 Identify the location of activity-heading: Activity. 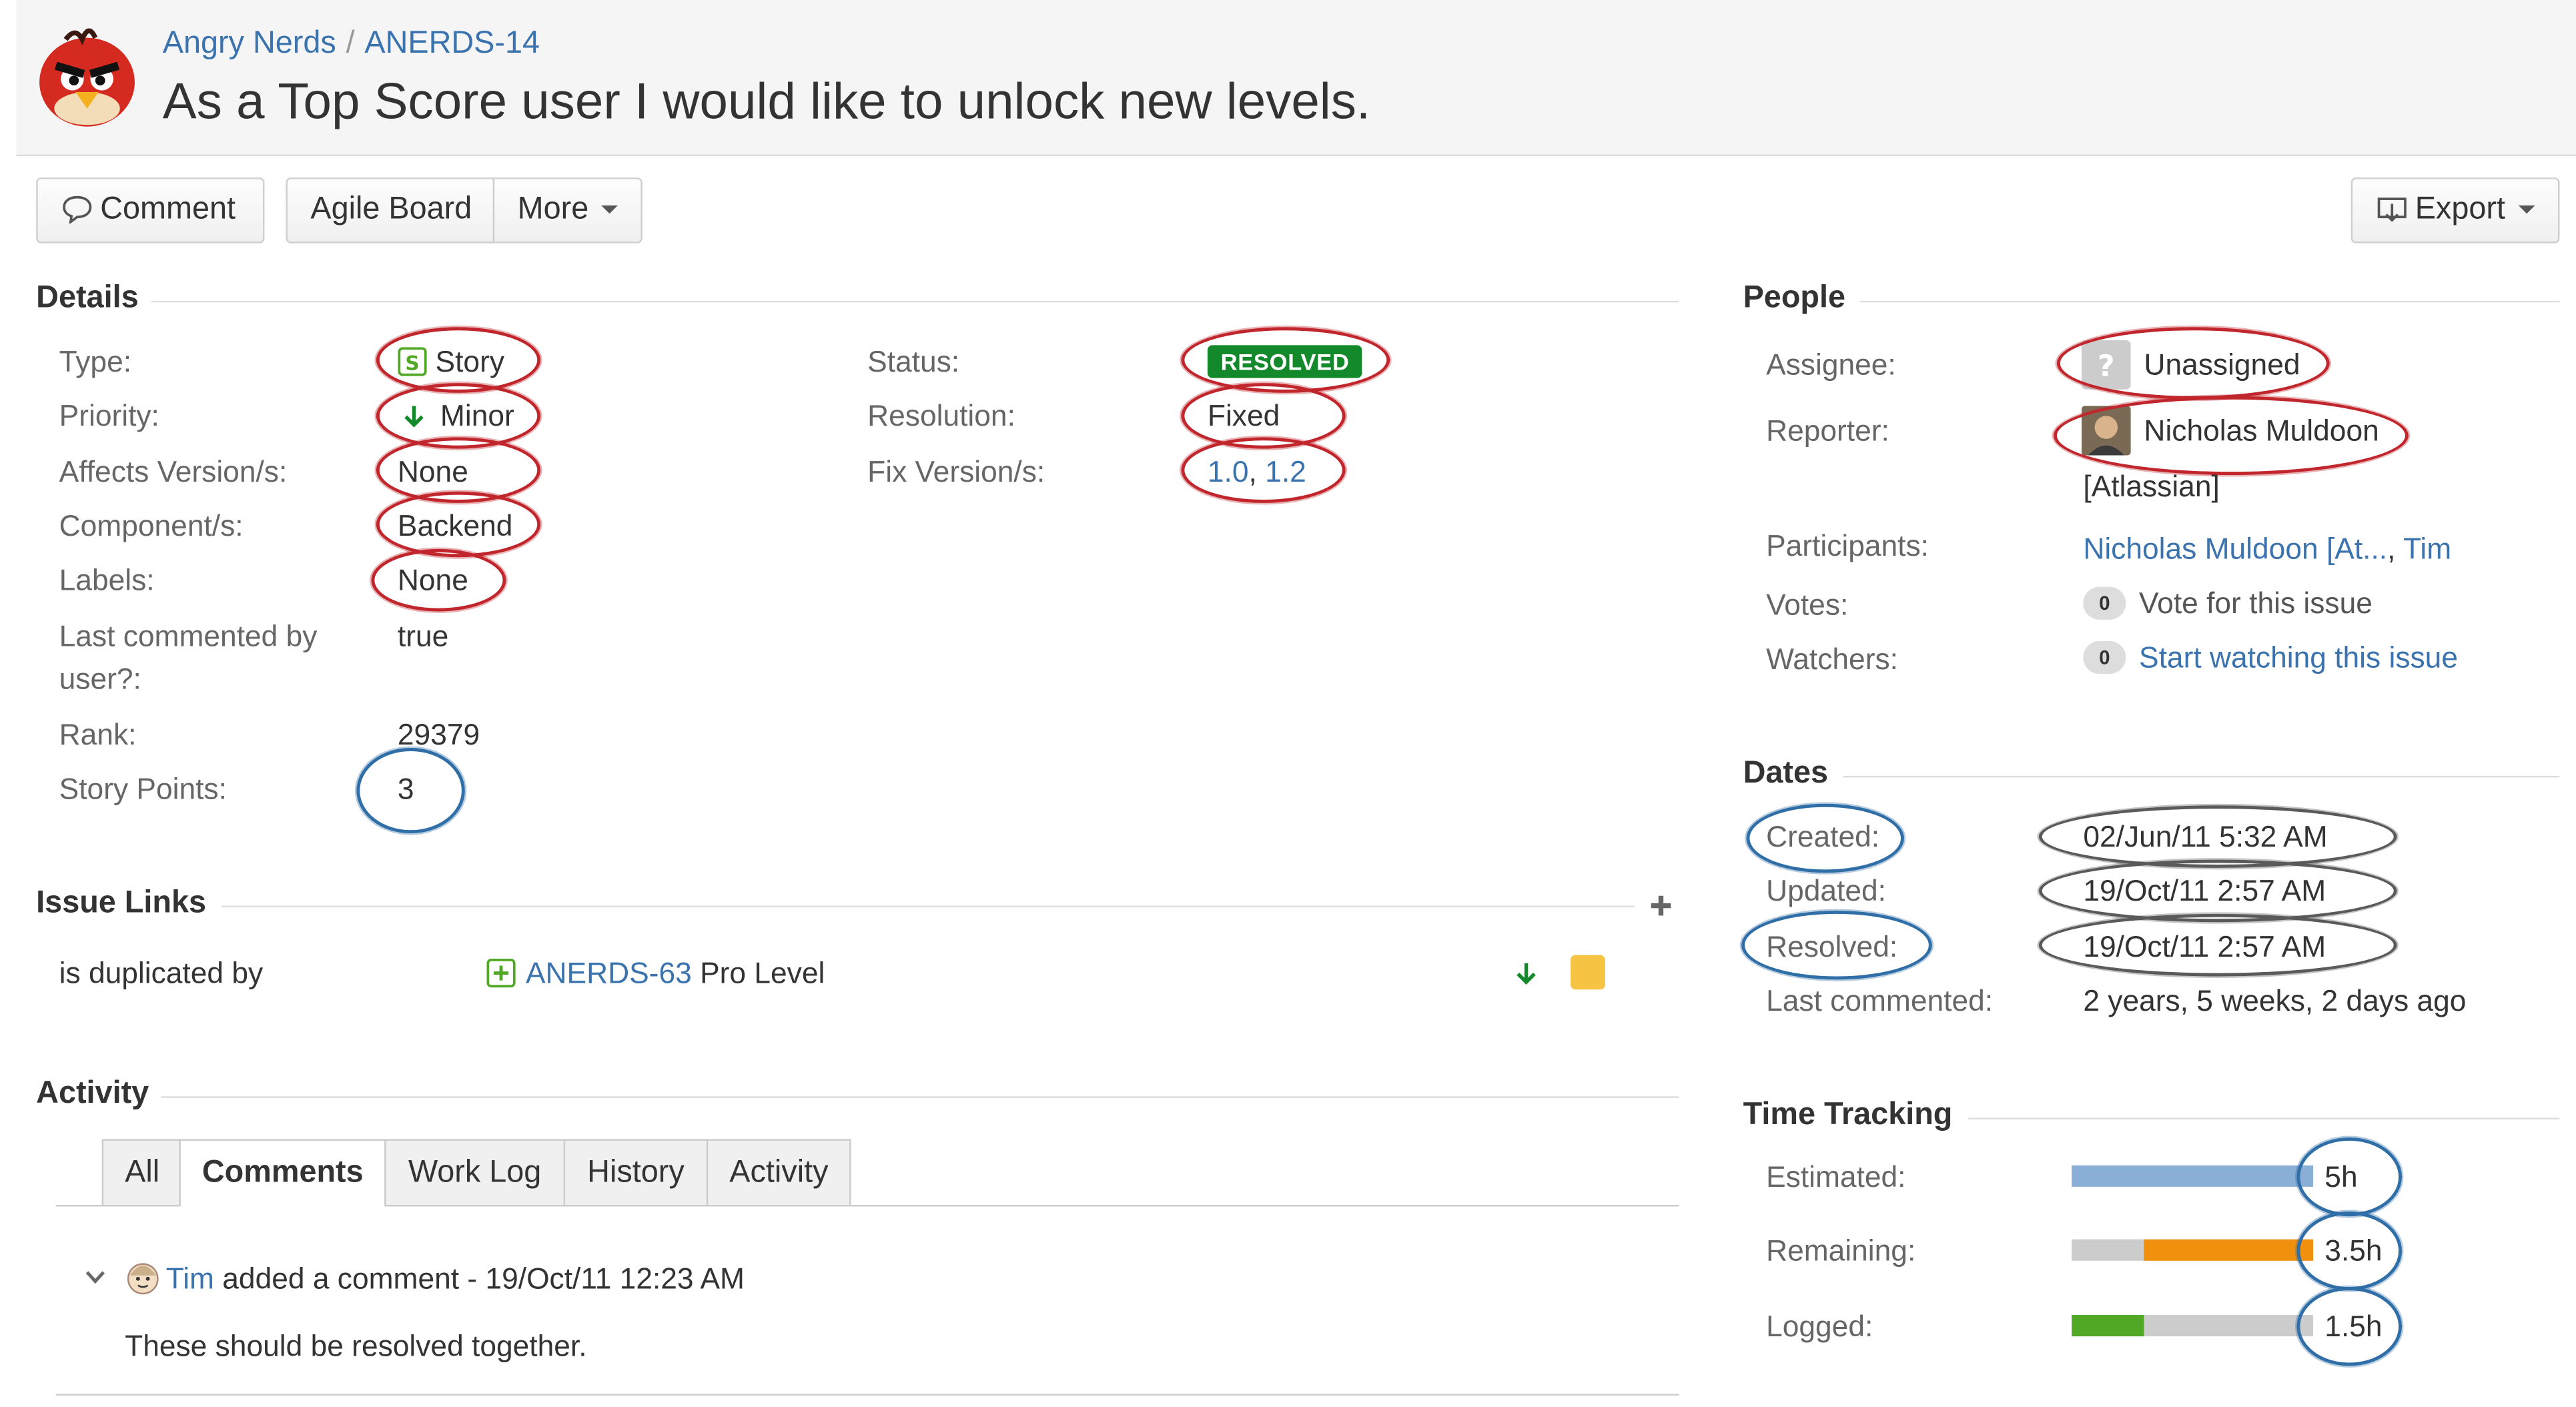
(92, 1095).